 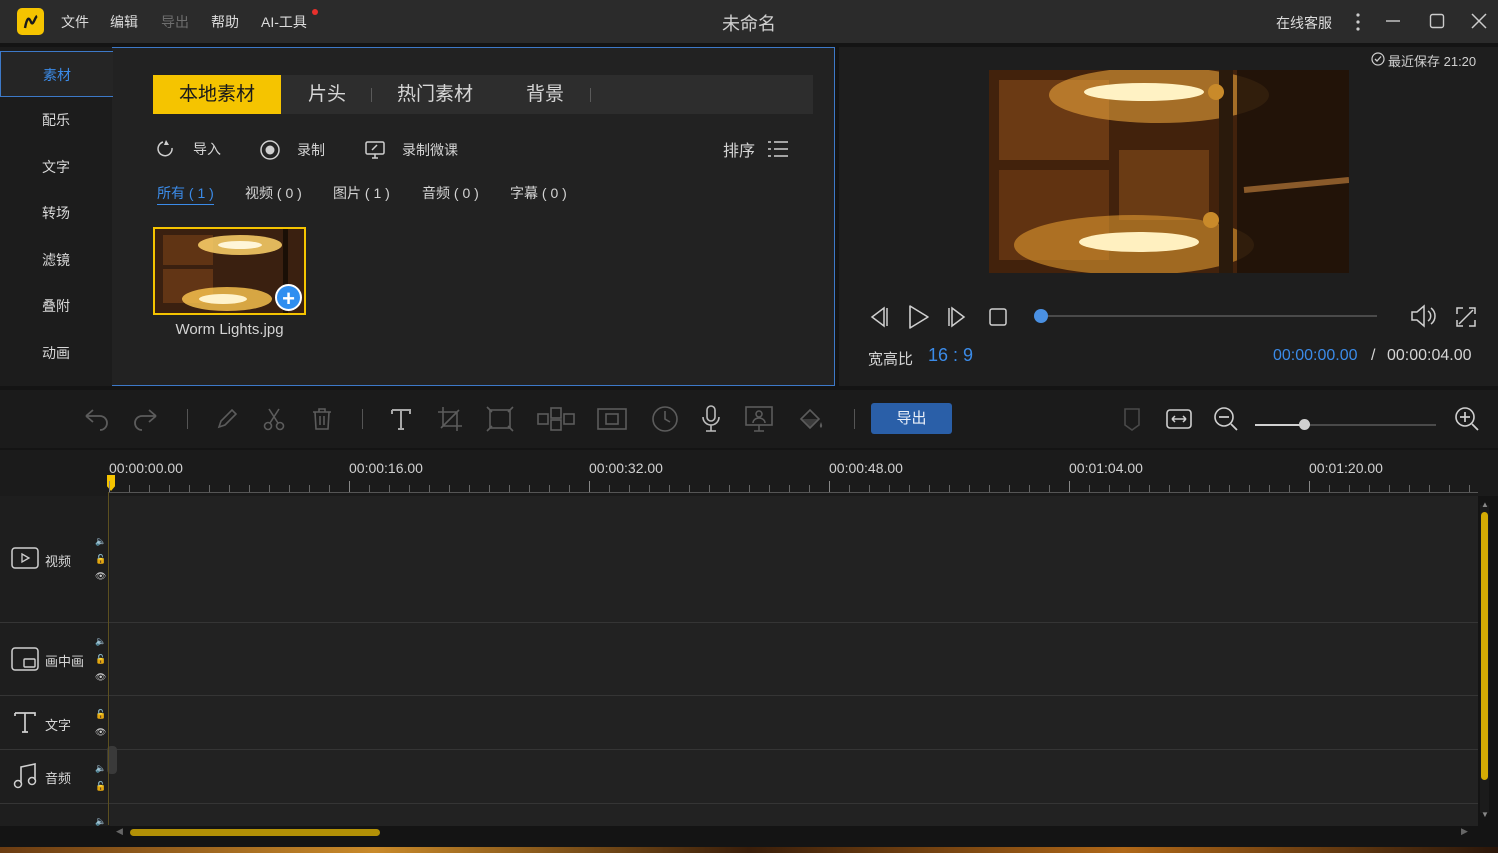 I want to click on import-button: 导入, so click(x=188, y=149).